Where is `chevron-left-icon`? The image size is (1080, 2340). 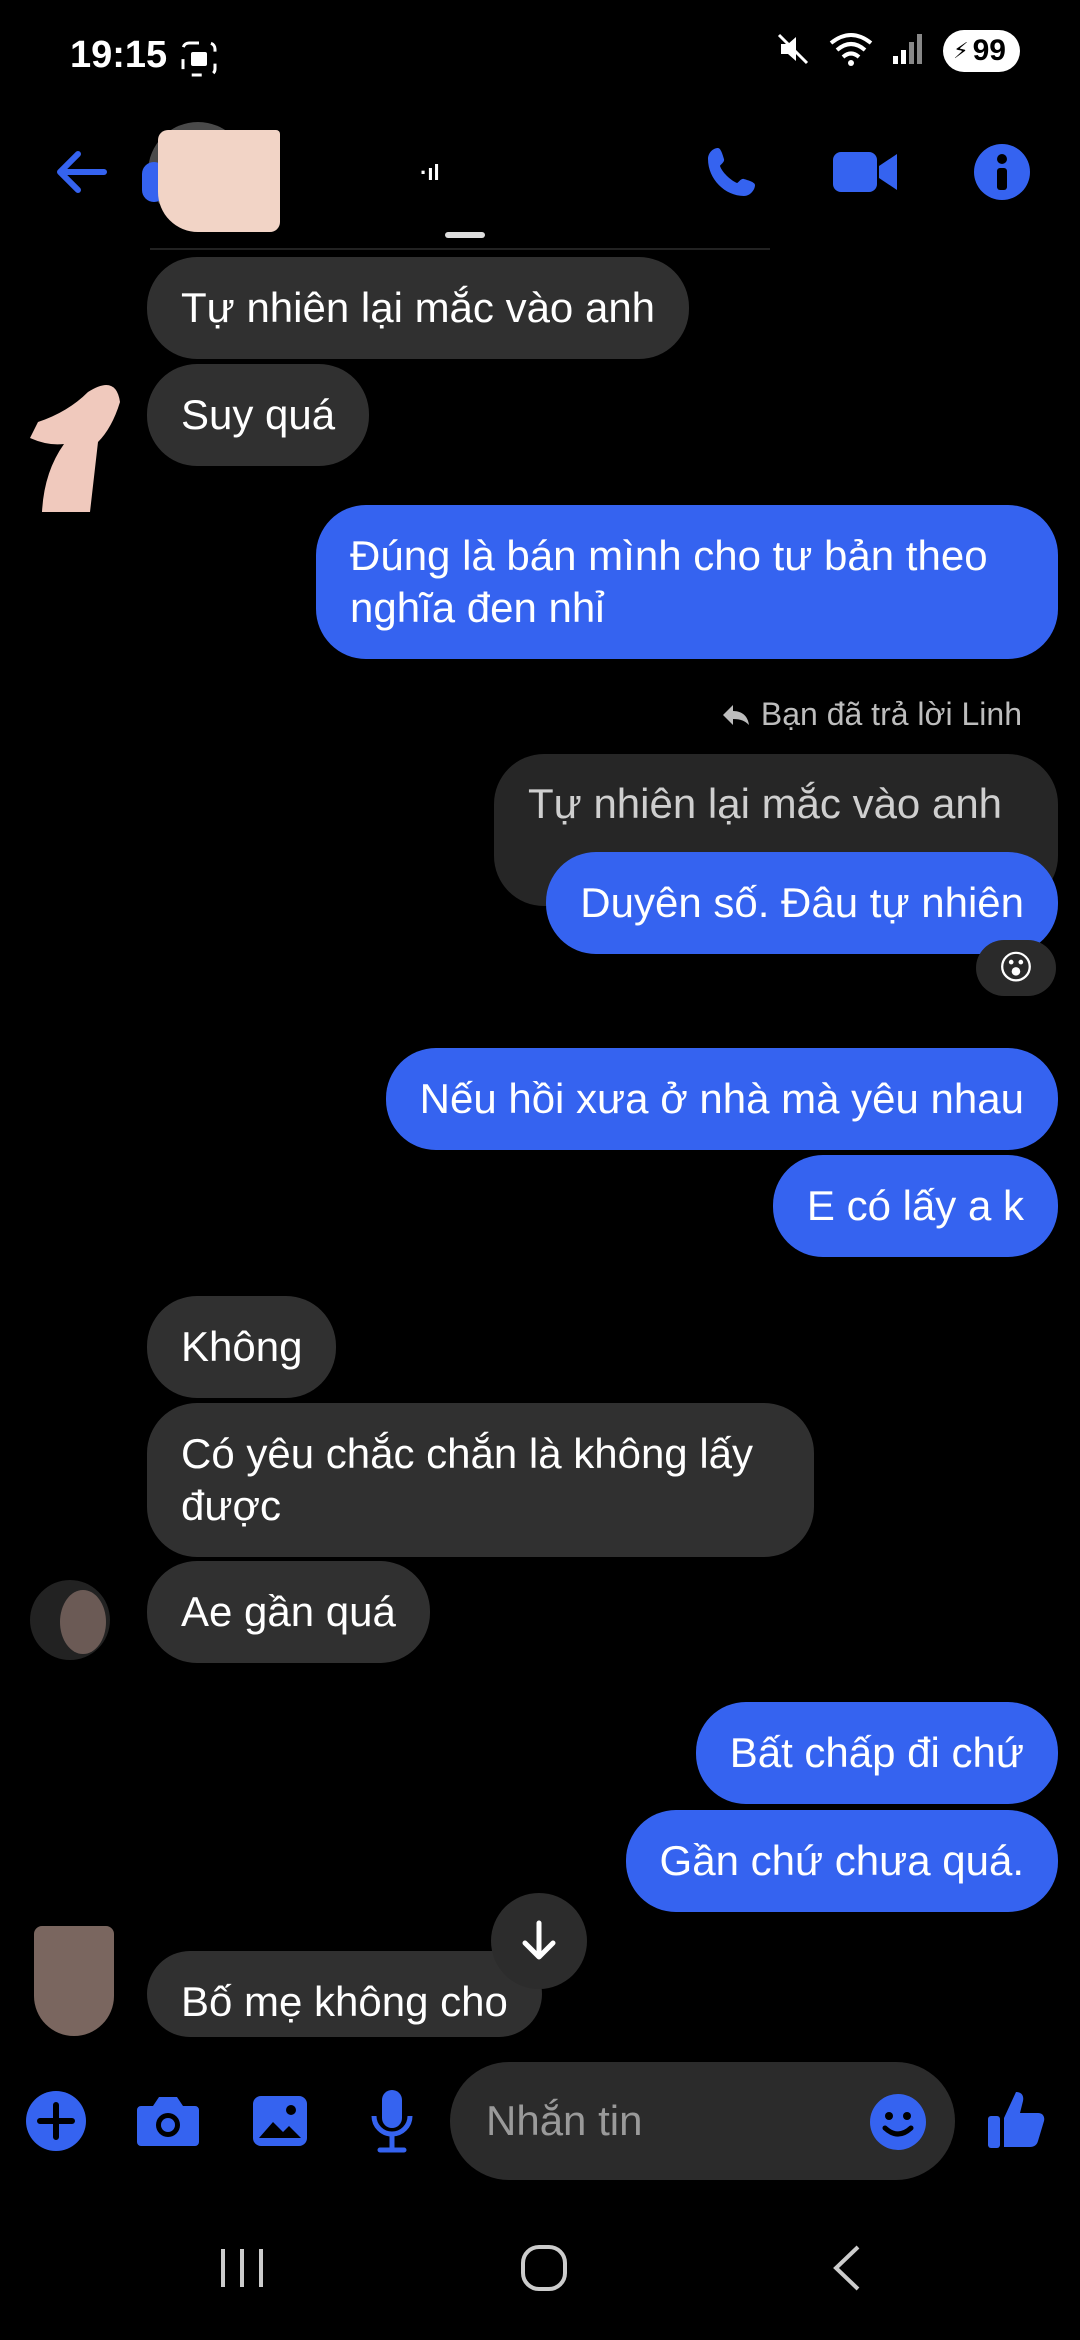
chevron-left-icon is located at coordinates (846, 2268).